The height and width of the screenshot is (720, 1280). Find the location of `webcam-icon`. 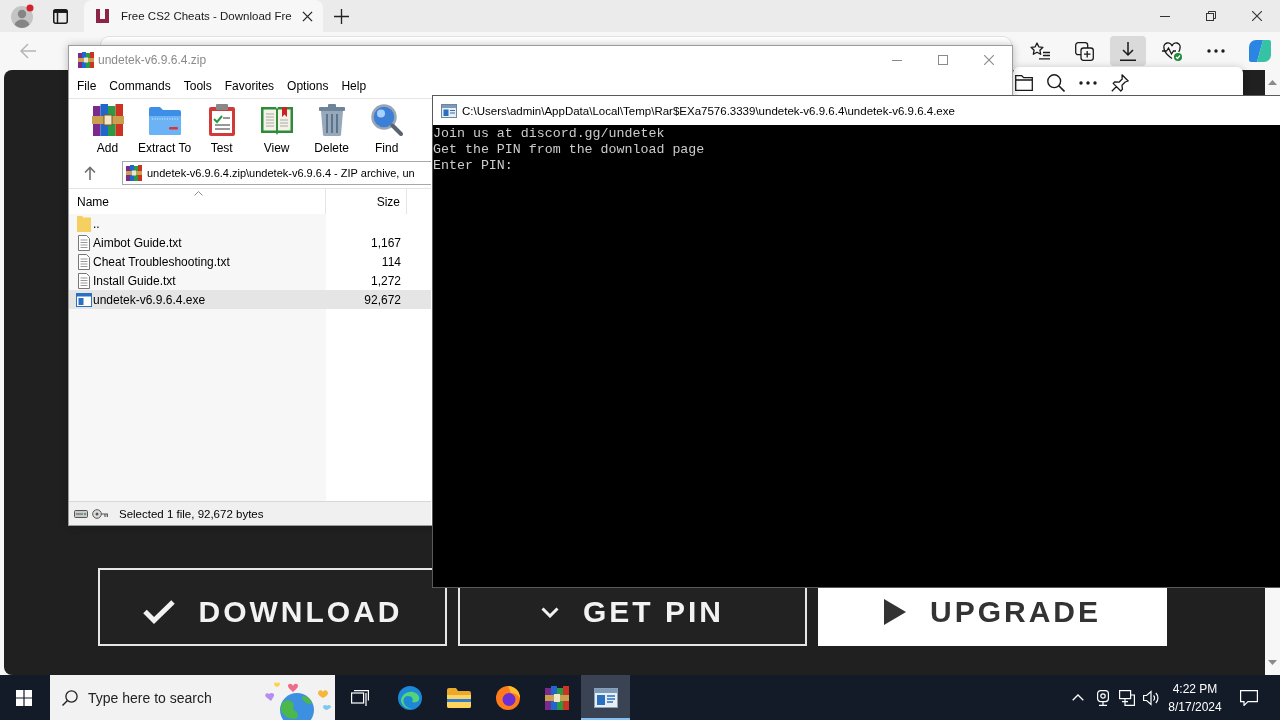

webcam-icon is located at coordinates (1103, 697).